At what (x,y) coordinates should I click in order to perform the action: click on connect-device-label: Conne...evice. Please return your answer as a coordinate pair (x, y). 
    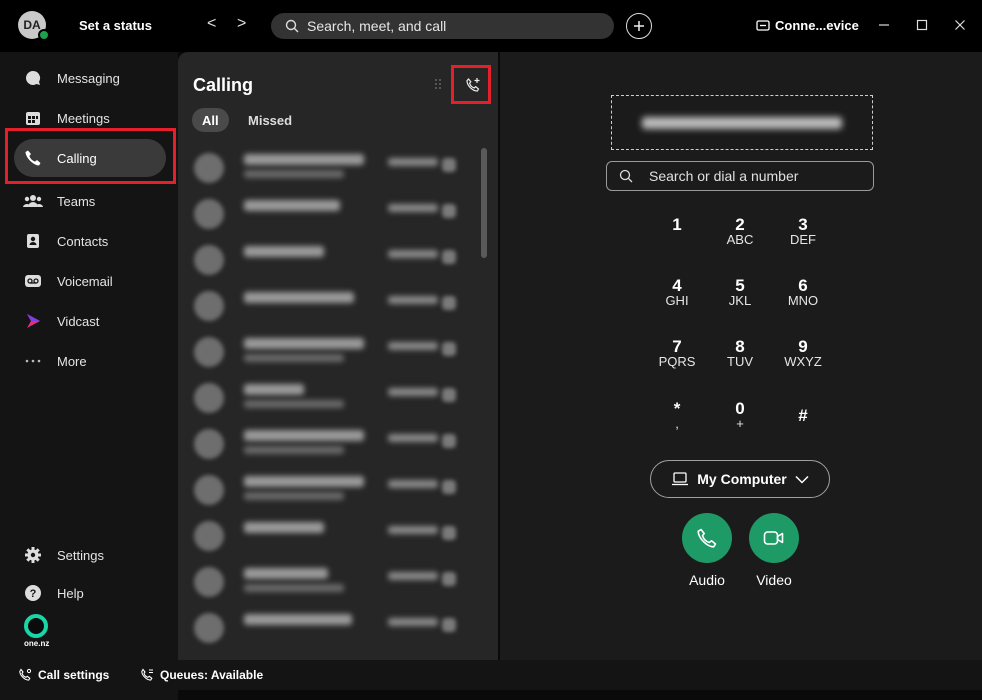
    Looking at the image, I should click on (817, 25).